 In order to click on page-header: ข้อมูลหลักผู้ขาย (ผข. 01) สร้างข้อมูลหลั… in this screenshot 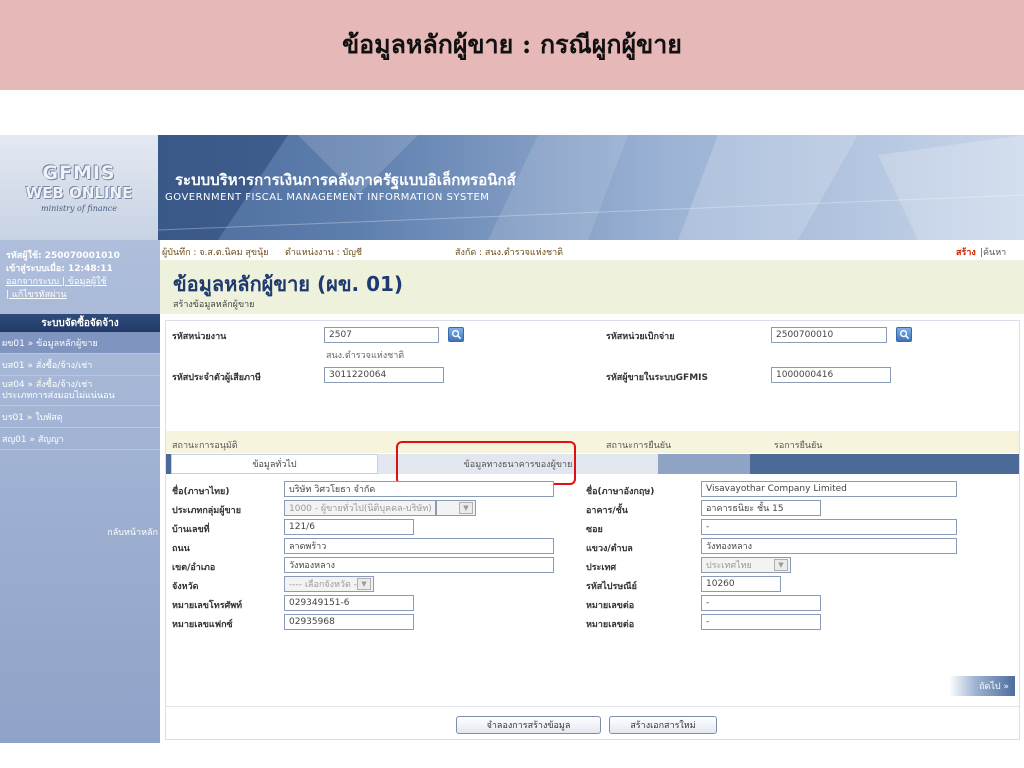, I will do `click(592, 287)`.